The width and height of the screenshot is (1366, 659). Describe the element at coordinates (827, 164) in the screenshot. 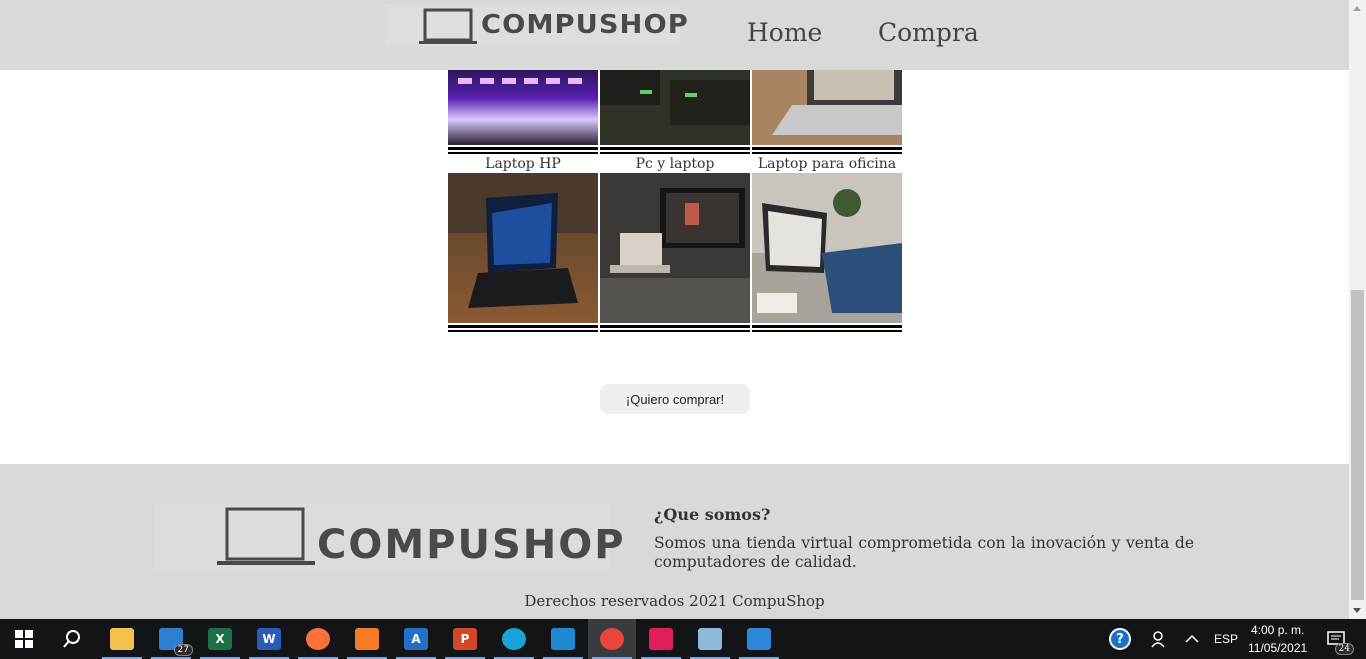

I see `caption-laptop-oficina: Laptop para oficina` at that location.